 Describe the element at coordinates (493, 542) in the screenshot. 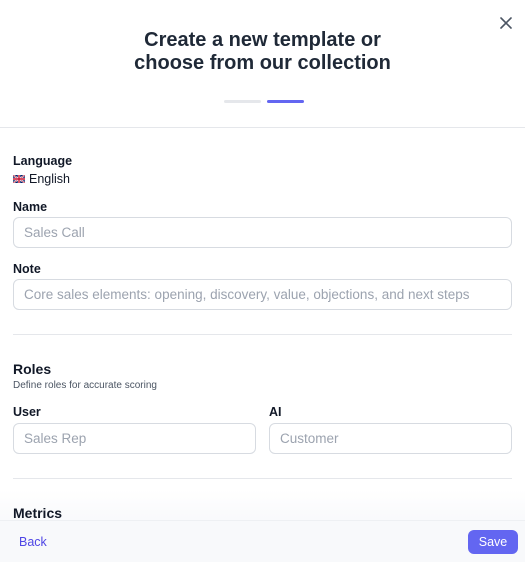

I see `save-button: Save` at that location.